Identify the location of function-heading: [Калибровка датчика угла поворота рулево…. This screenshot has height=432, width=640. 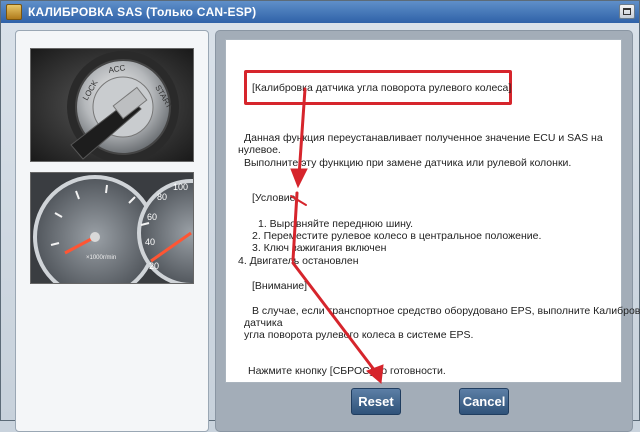
(382, 88).